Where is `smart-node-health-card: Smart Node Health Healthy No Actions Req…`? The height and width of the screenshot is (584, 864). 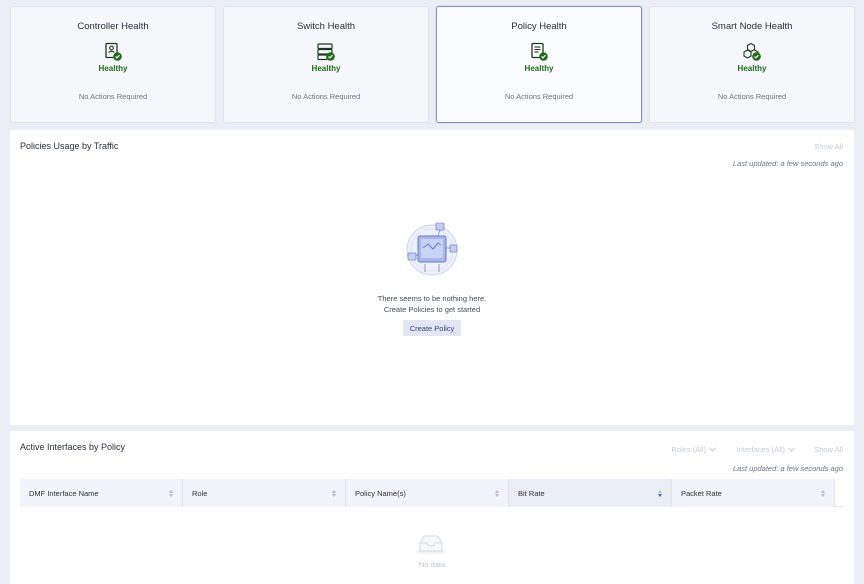
smart-node-health-card: Smart Node Health Healthy No Actions Req… is located at coordinates (752, 64).